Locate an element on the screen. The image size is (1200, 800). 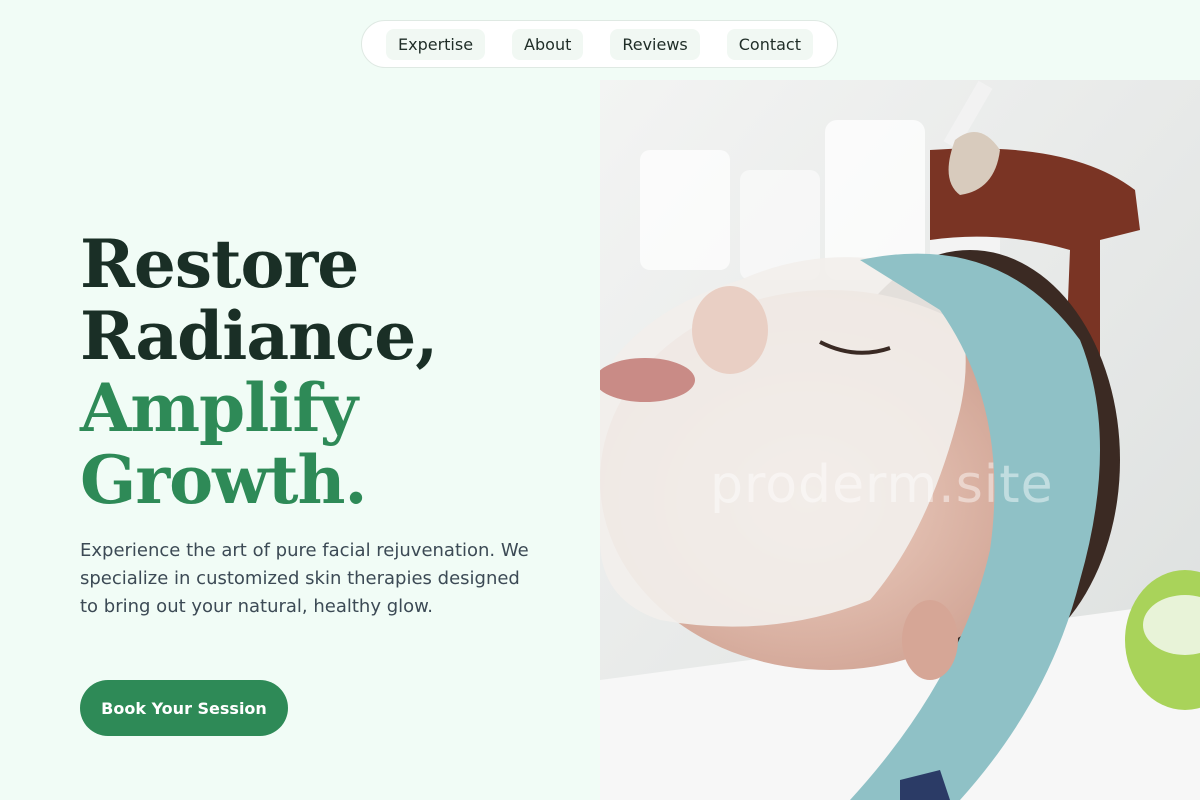
headline-line-4: Growth. is located at coordinates (223, 480).